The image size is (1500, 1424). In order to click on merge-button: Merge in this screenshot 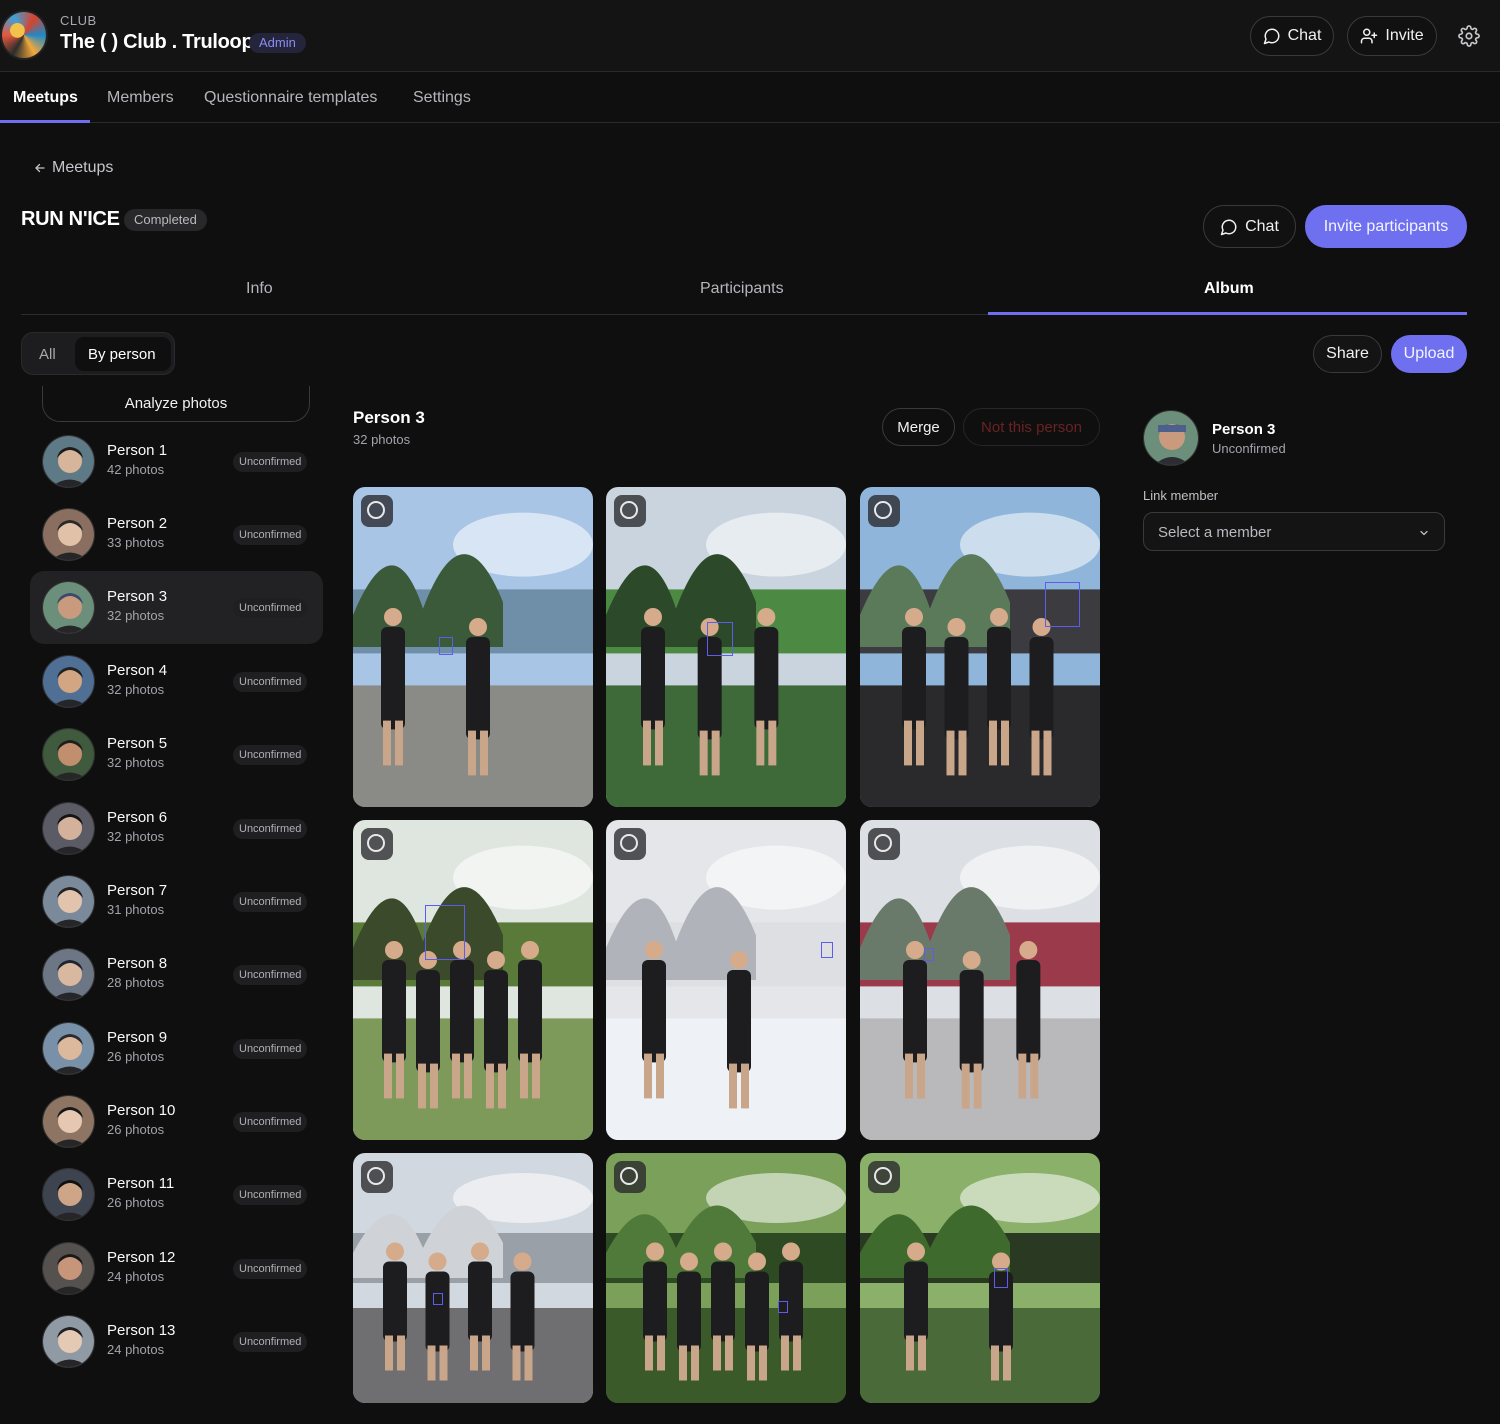, I will do `click(918, 427)`.